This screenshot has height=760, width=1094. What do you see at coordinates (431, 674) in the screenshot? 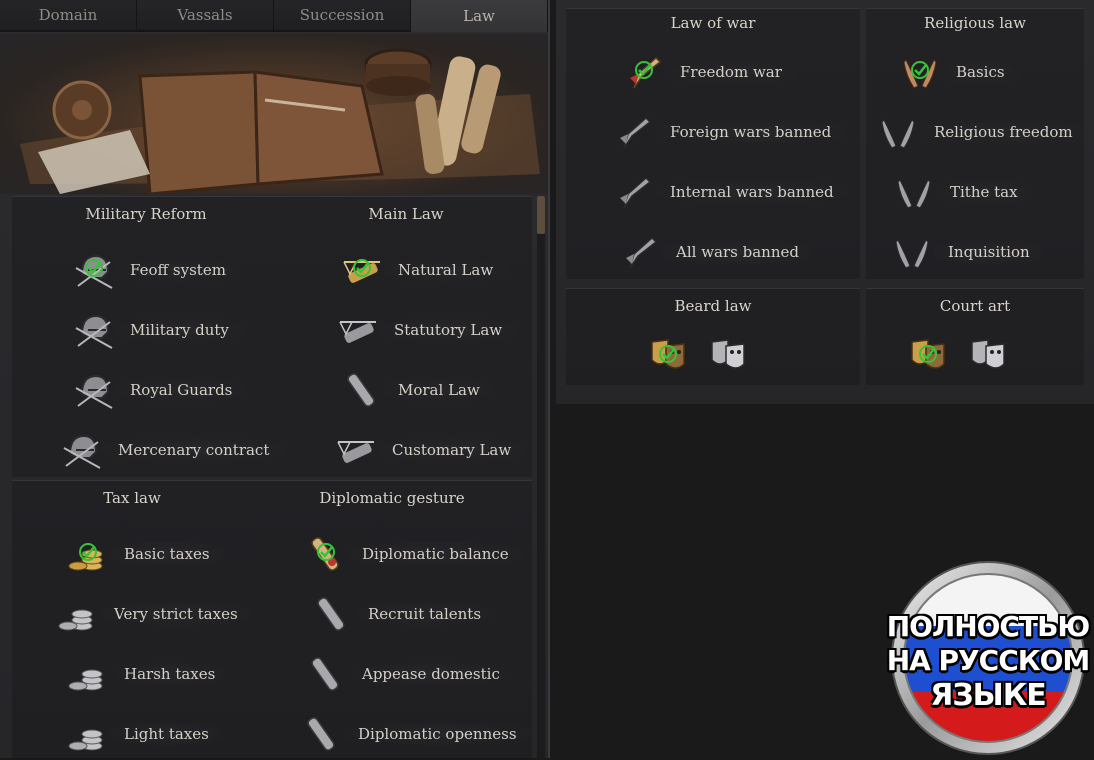
I see `law-label: Appease domestic` at bounding box center [431, 674].